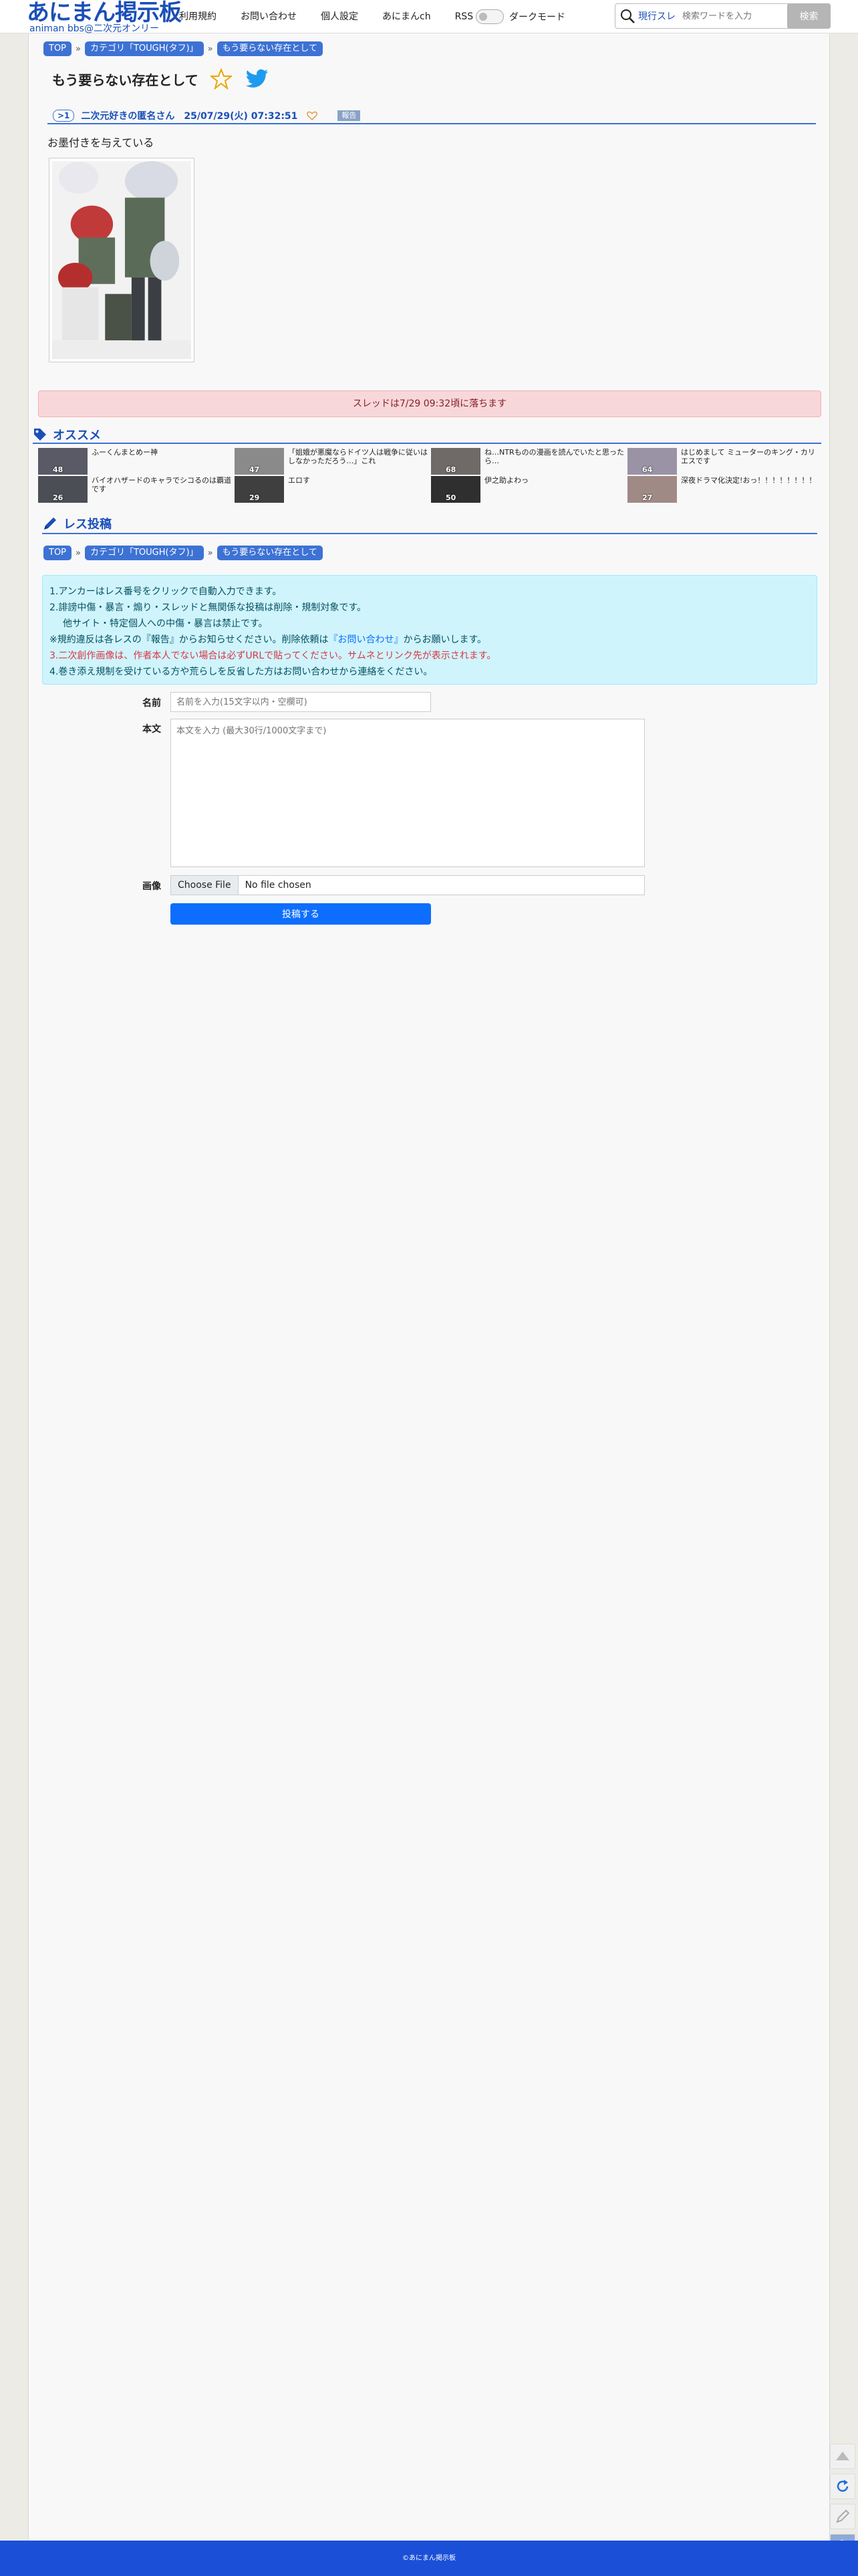  I want to click on comment-count: 27, so click(647, 497).